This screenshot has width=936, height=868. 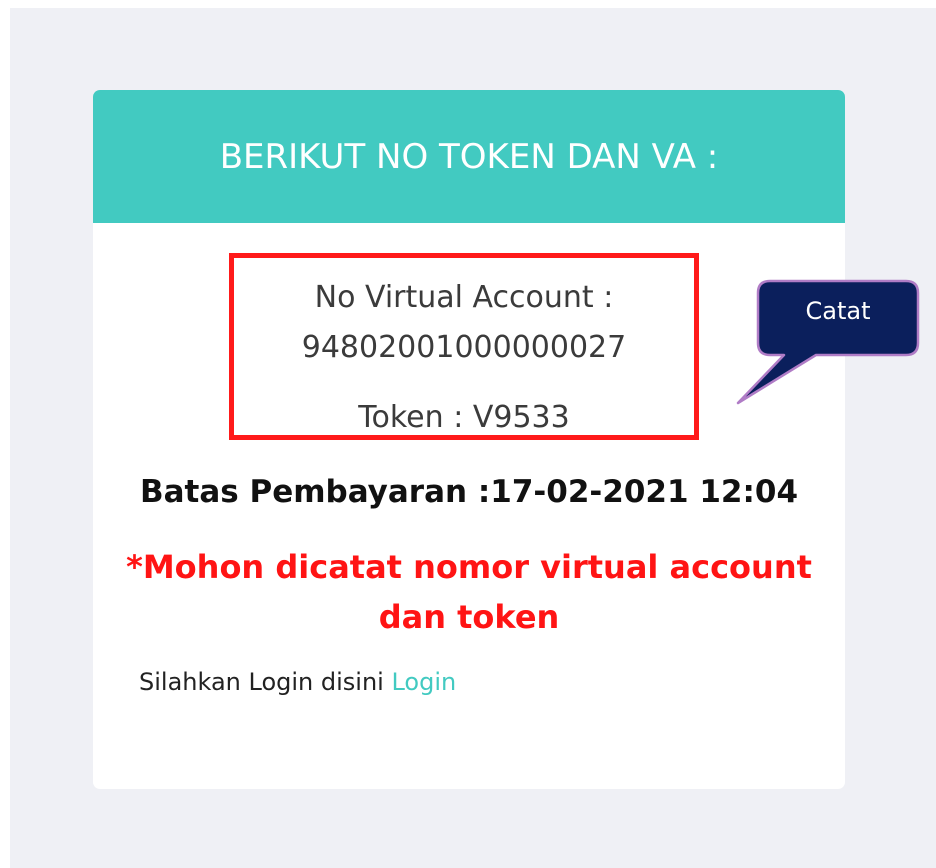 I want to click on virtual-account-number: 94802001000000027, so click(x=464, y=347).